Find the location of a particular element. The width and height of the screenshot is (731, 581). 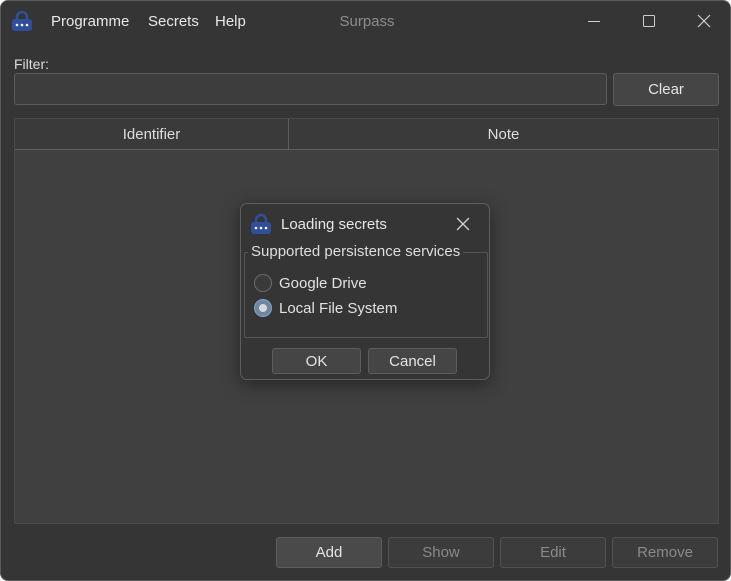

clear-button: Clear is located at coordinates (666, 89).